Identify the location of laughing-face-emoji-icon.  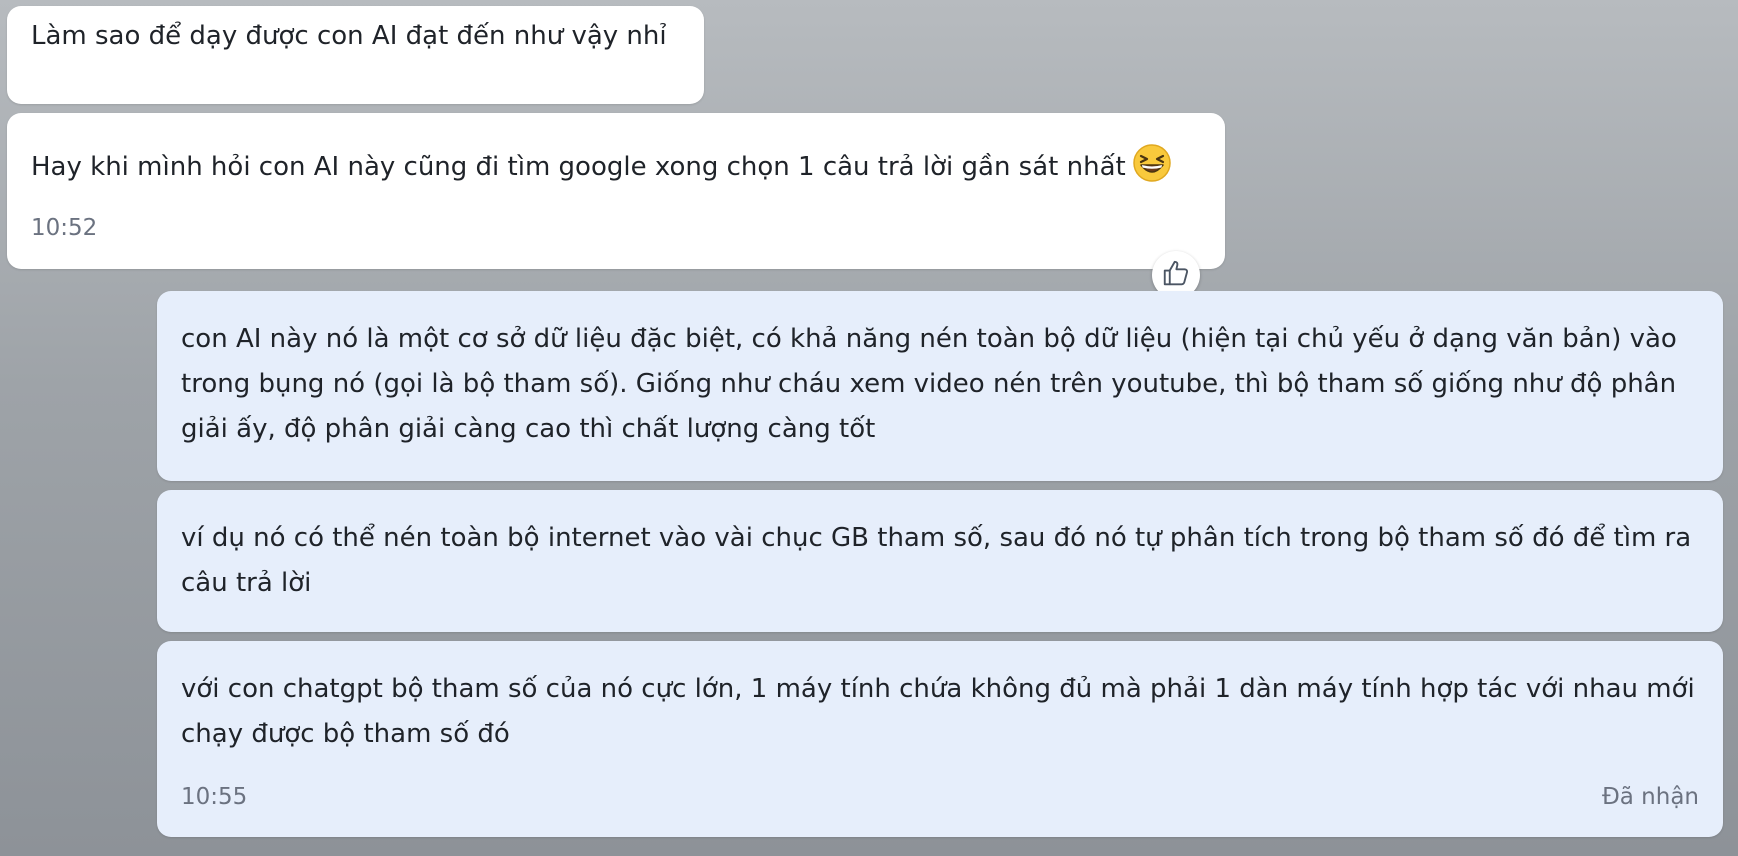
(1152, 170).